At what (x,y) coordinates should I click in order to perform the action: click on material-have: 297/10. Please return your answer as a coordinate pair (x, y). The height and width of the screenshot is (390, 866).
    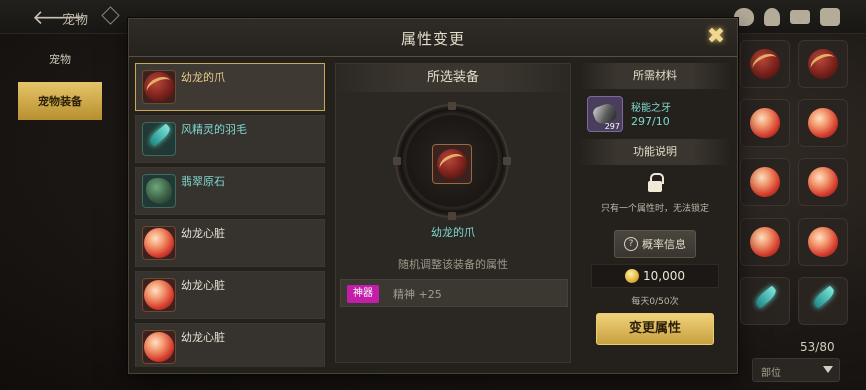
    Looking at the image, I should click on (650, 121).